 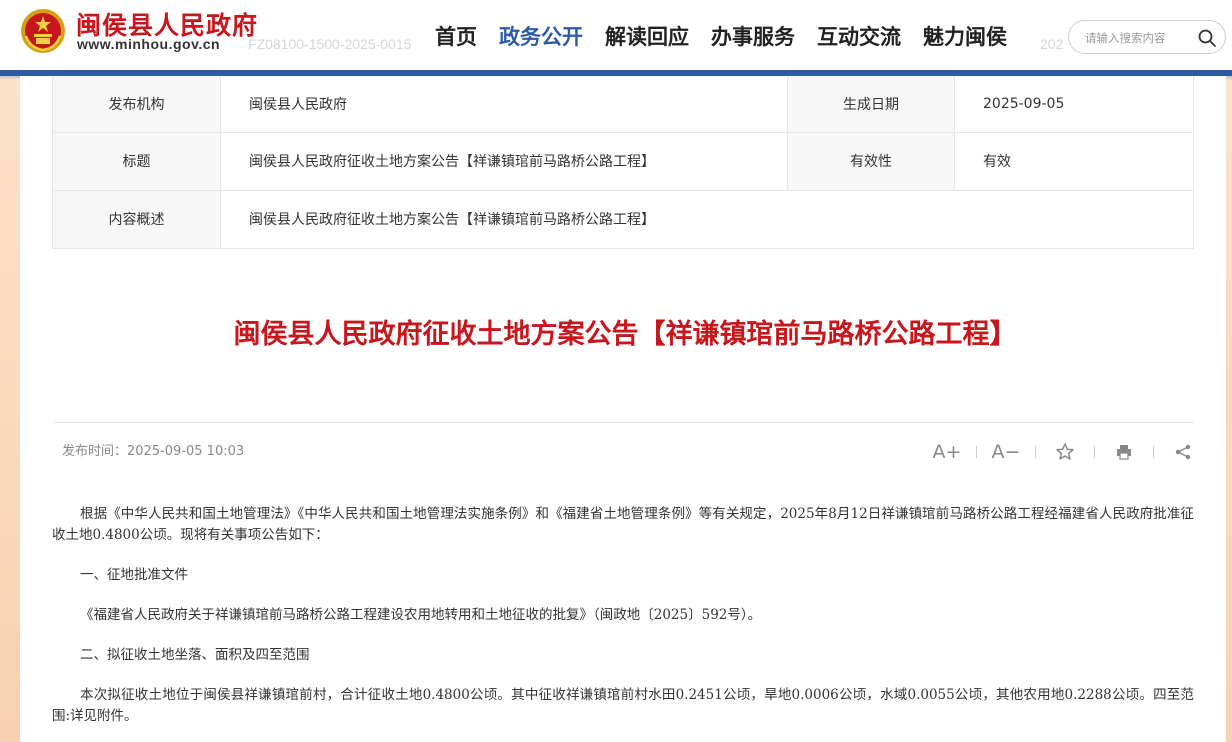 What do you see at coordinates (871, 161) in the screenshot?
I see `validity-label: 有效性` at bounding box center [871, 161].